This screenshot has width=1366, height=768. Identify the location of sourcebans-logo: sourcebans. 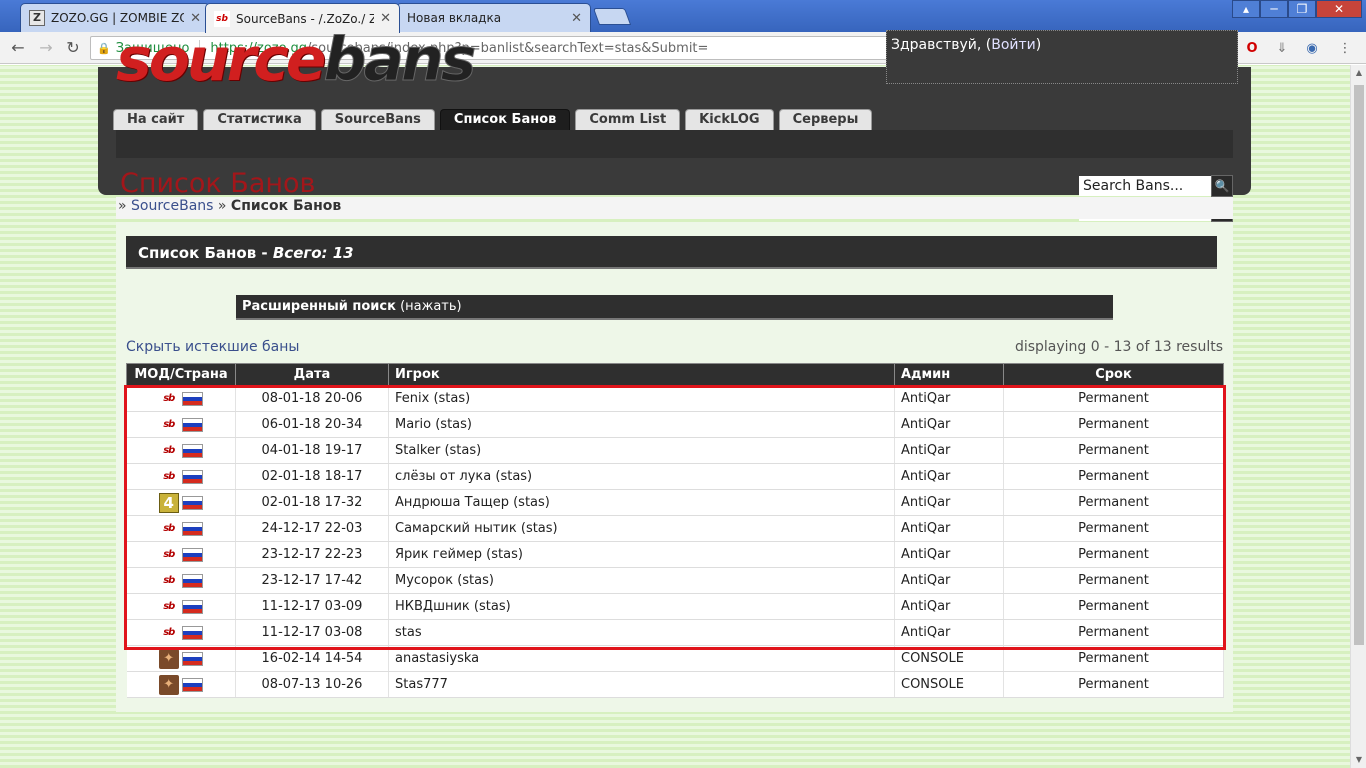
(316, 60).